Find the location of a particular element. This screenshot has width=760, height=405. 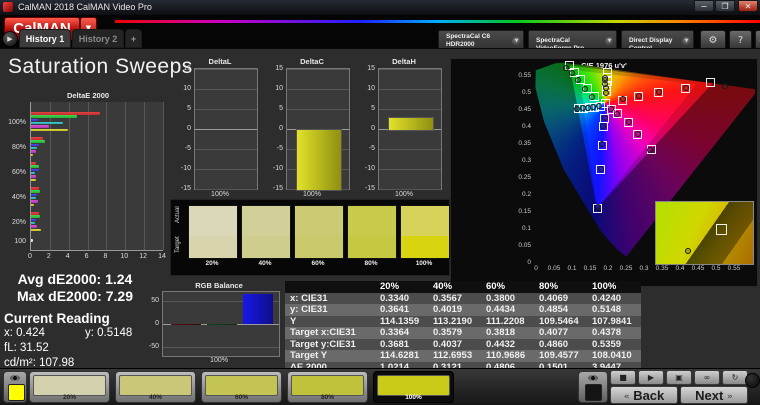

x-tick-label: 10 is located at coordinates (124, 256).